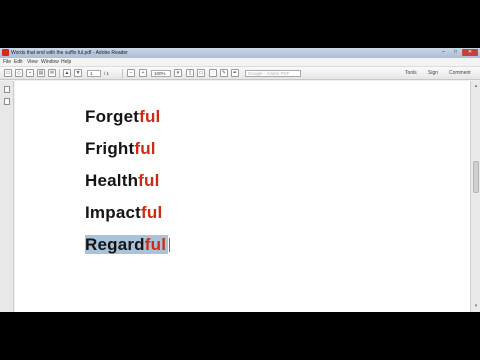 Image resolution: width=480 pixels, height=360 pixels. What do you see at coordinates (476, 306) in the screenshot?
I see `scroll-down-icon: ▾` at bounding box center [476, 306].